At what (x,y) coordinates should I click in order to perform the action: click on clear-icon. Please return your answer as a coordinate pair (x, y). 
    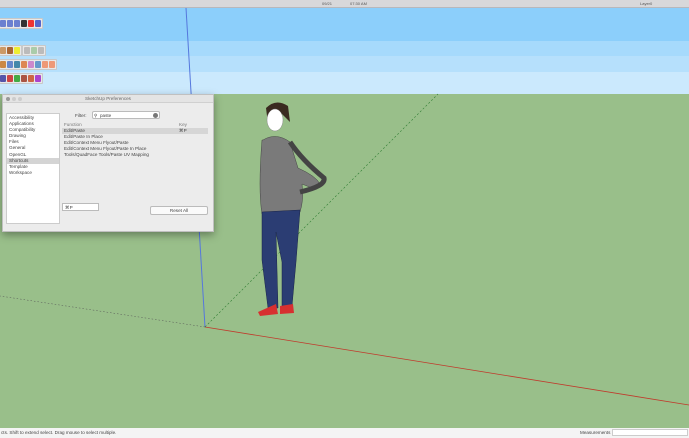
    Looking at the image, I should click on (155, 115).